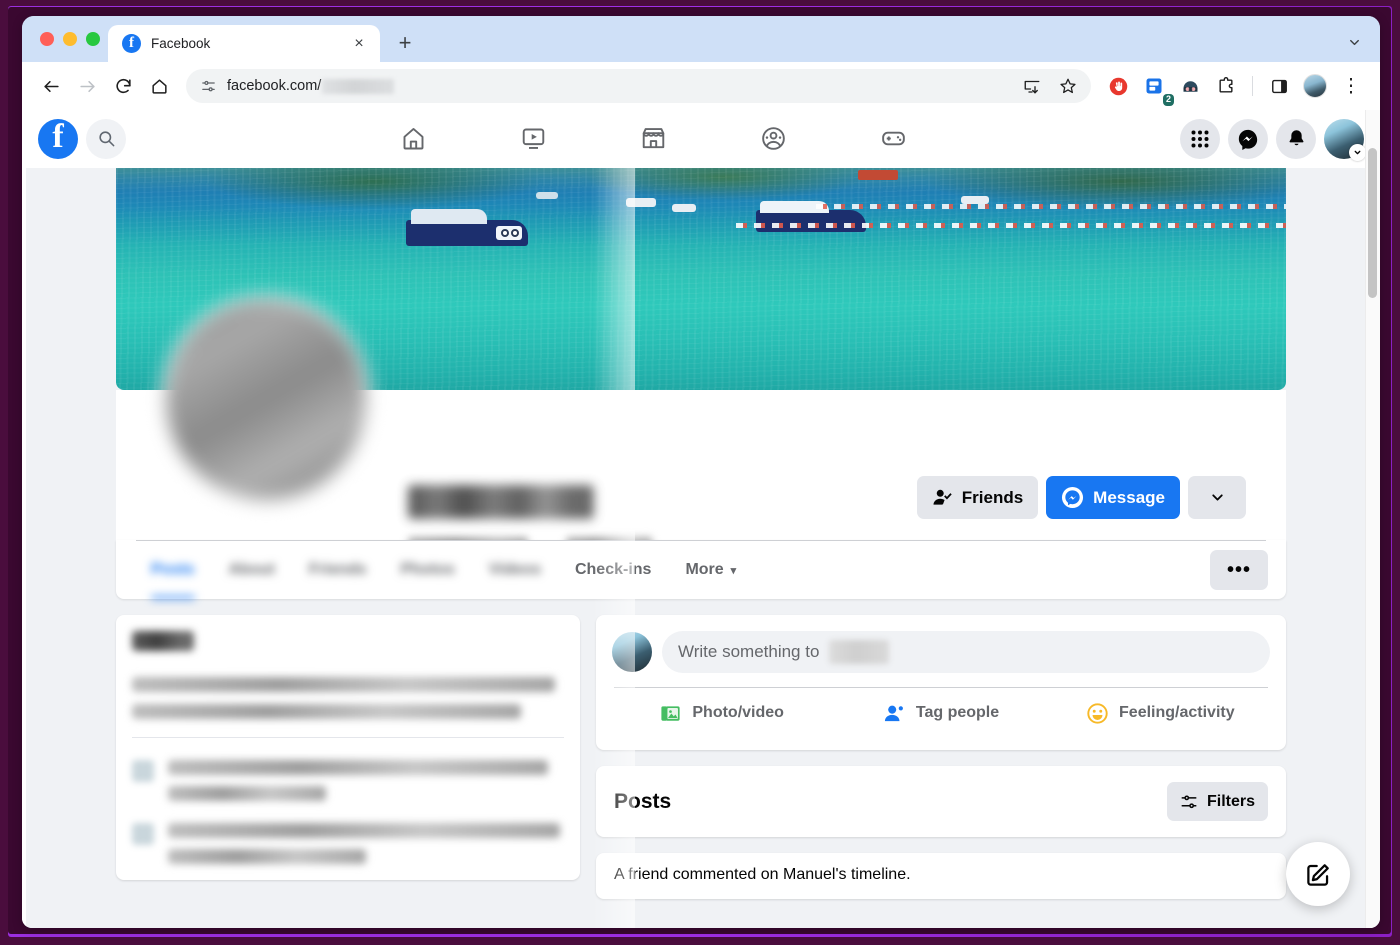  I want to click on profile-more-dropdown-button, so click(1217, 497).